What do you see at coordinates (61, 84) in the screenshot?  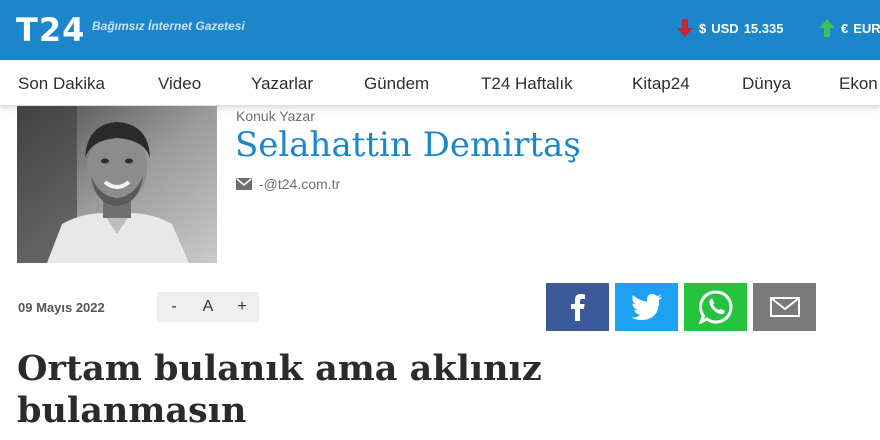 I see `nav-item-son-dakika: Son Dakika` at bounding box center [61, 84].